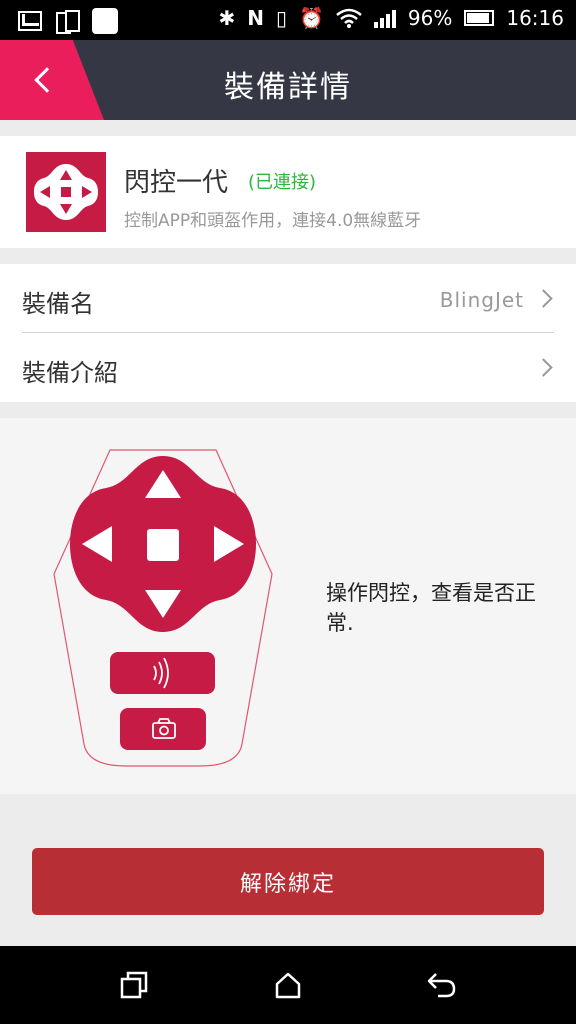 This screenshot has width=576, height=1024. Describe the element at coordinates (479, 18) in the screenshot. I see `battery-icon` at that location.